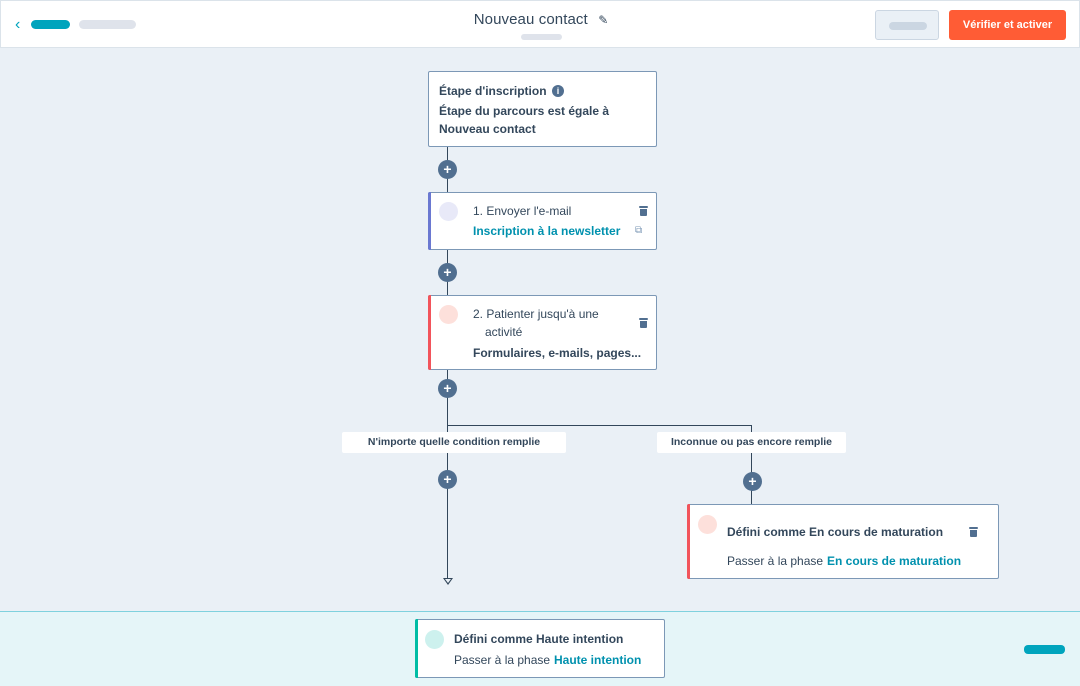 The height and width of the screenshot is (686, 1080). What do you see at coordinates (524, 111) in the screenshot?
I see `trigger-criteria-line: Étape du parcours est égale à` at bounding box center [524, 111].